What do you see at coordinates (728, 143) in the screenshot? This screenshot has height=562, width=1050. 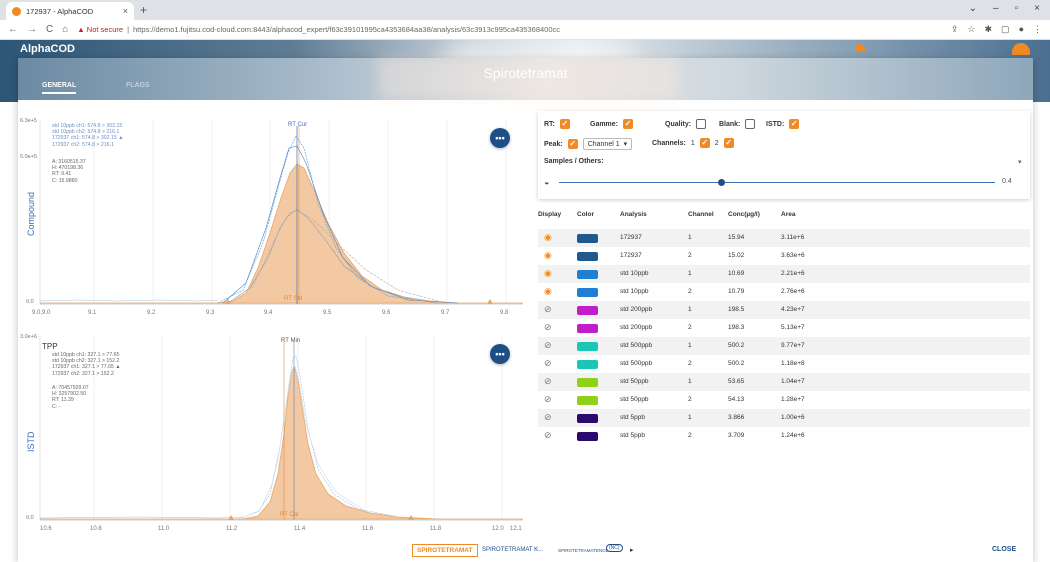 I see `channel-2-checkbox: ✓` at bounding box center [728, 143].